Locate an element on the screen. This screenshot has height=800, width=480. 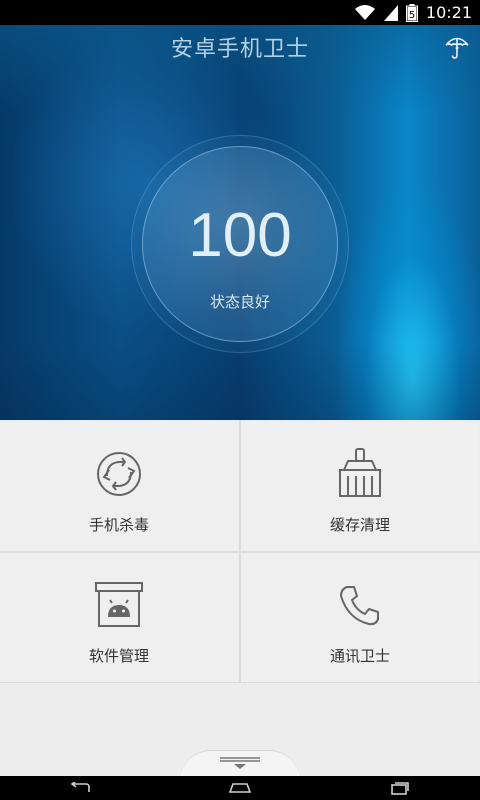
status-bar: 5 10:21 is located at coordinates (240, 12).